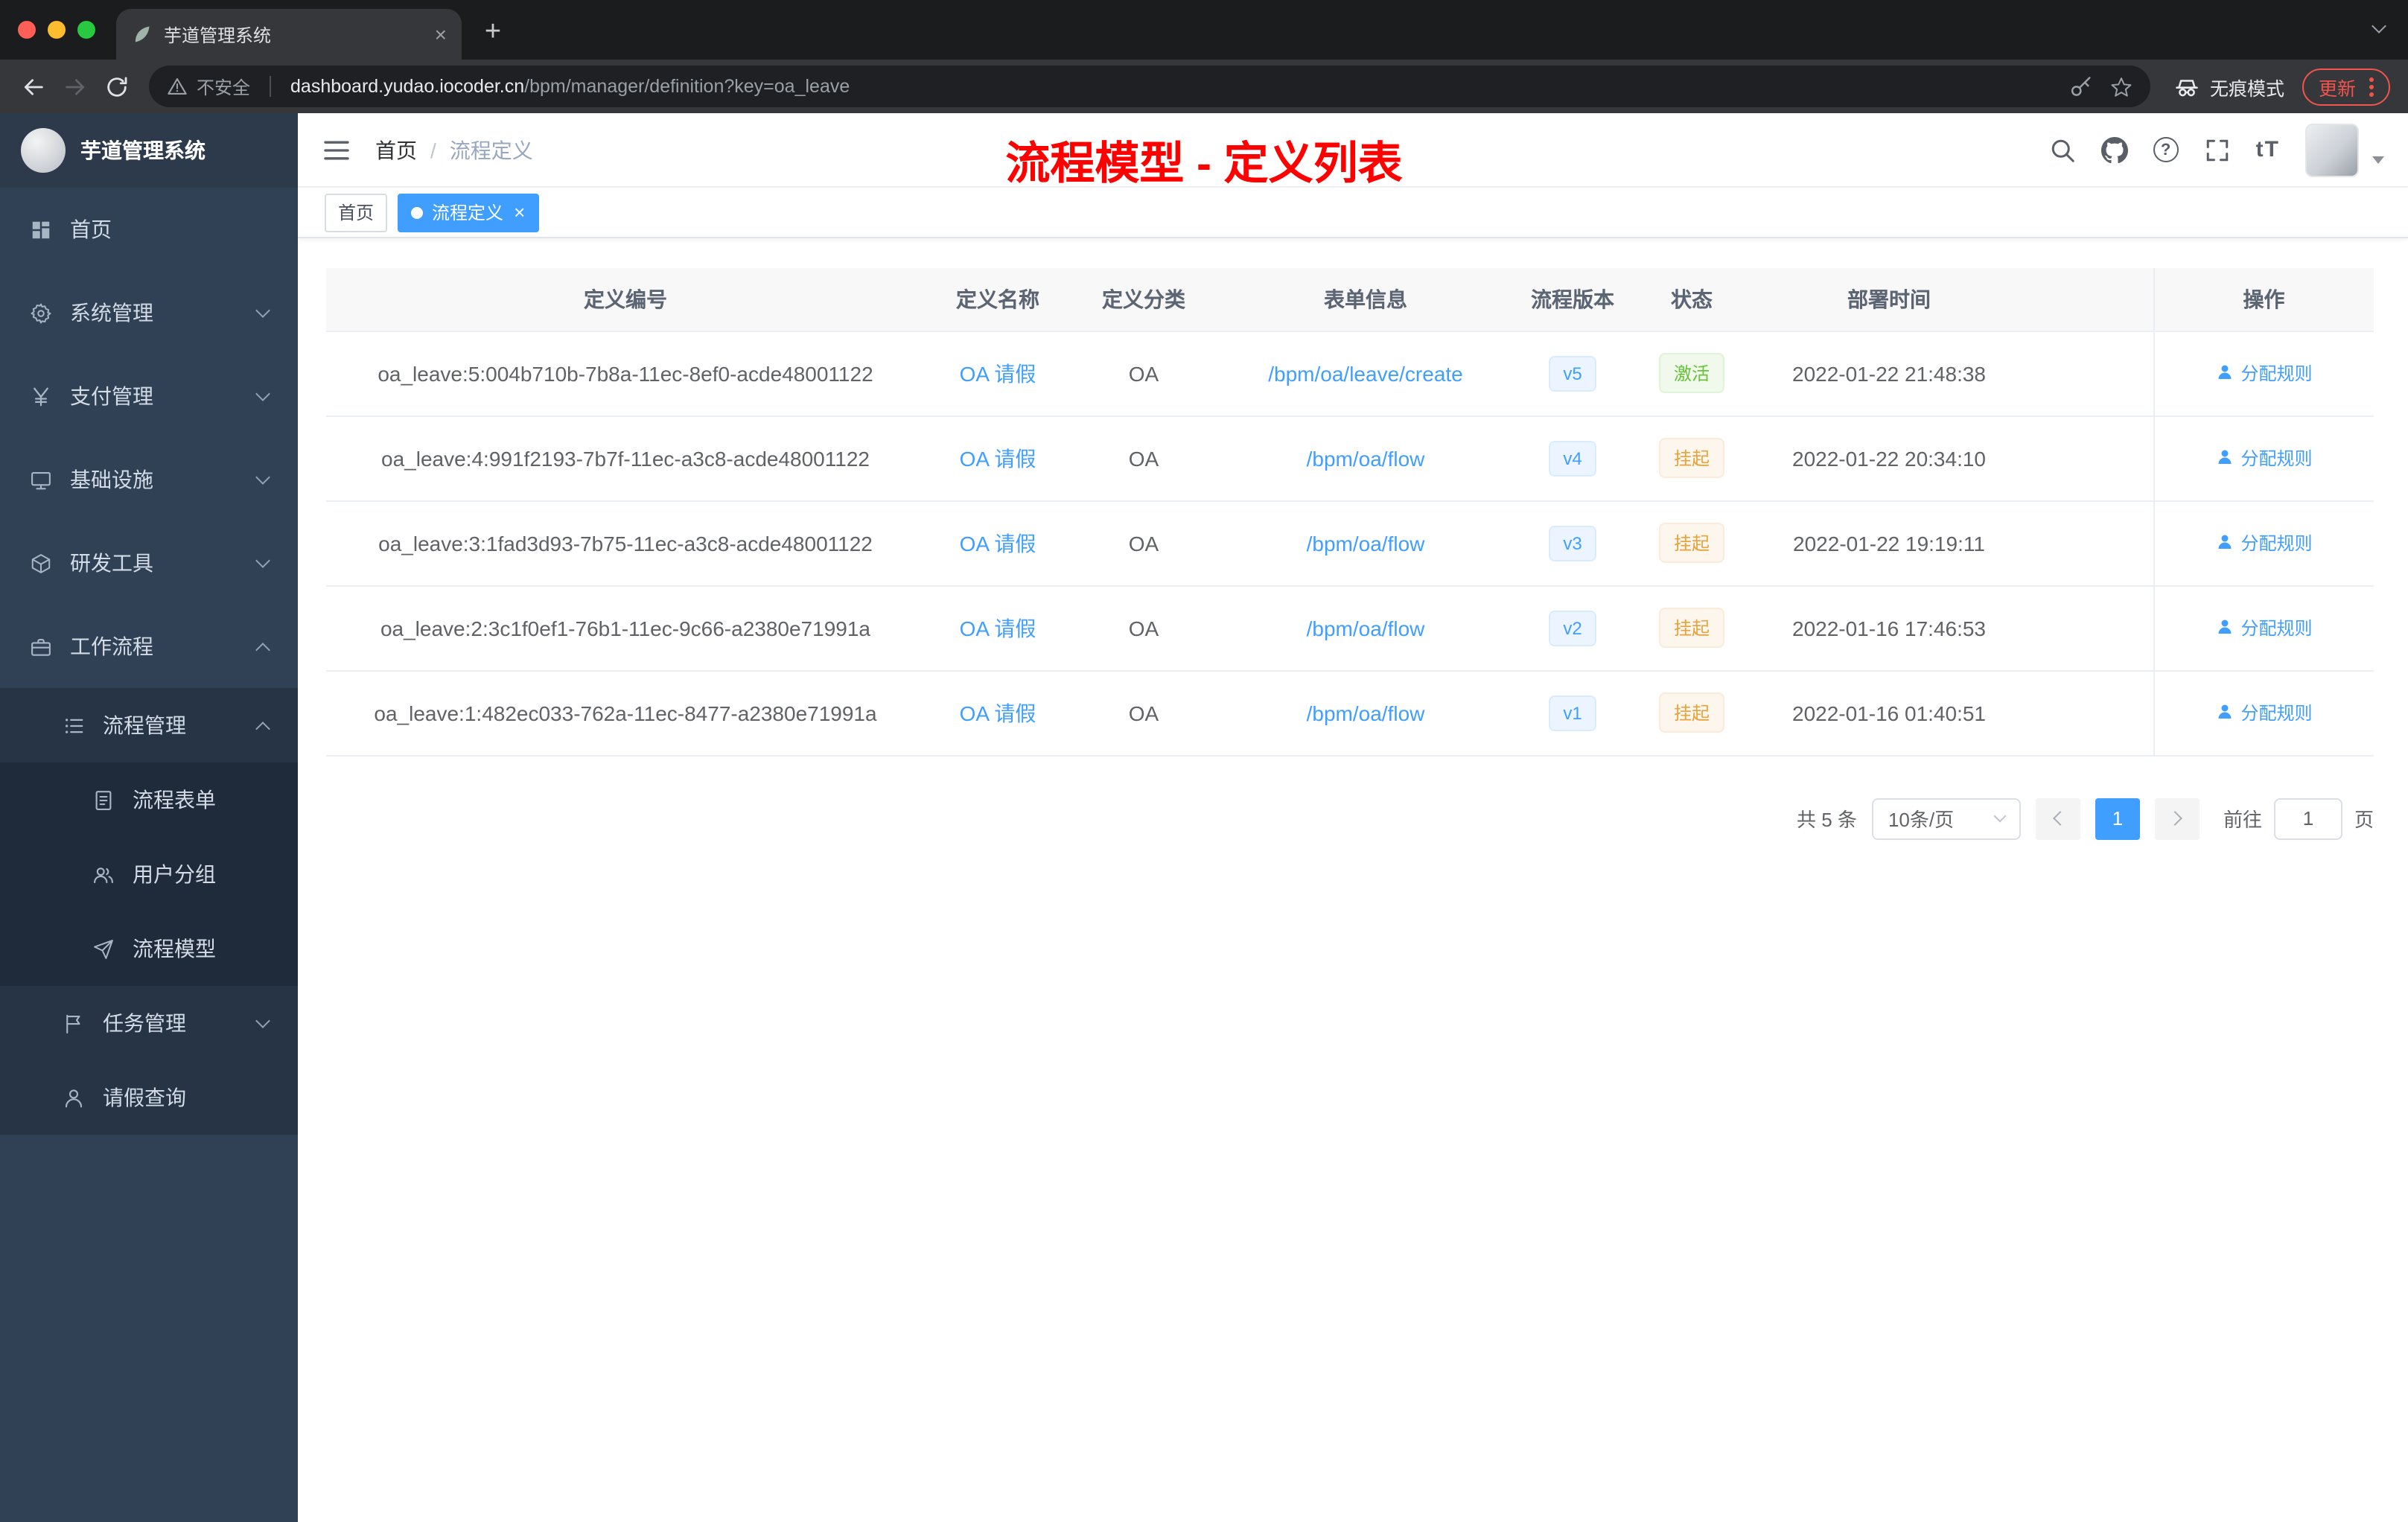 The width and height of the screenshot is (2408, 1522). What do you see at coordinates (1572, 299) in the screenshot?
I see `column-header: 流程版本` at bounding box center [1572, 299].